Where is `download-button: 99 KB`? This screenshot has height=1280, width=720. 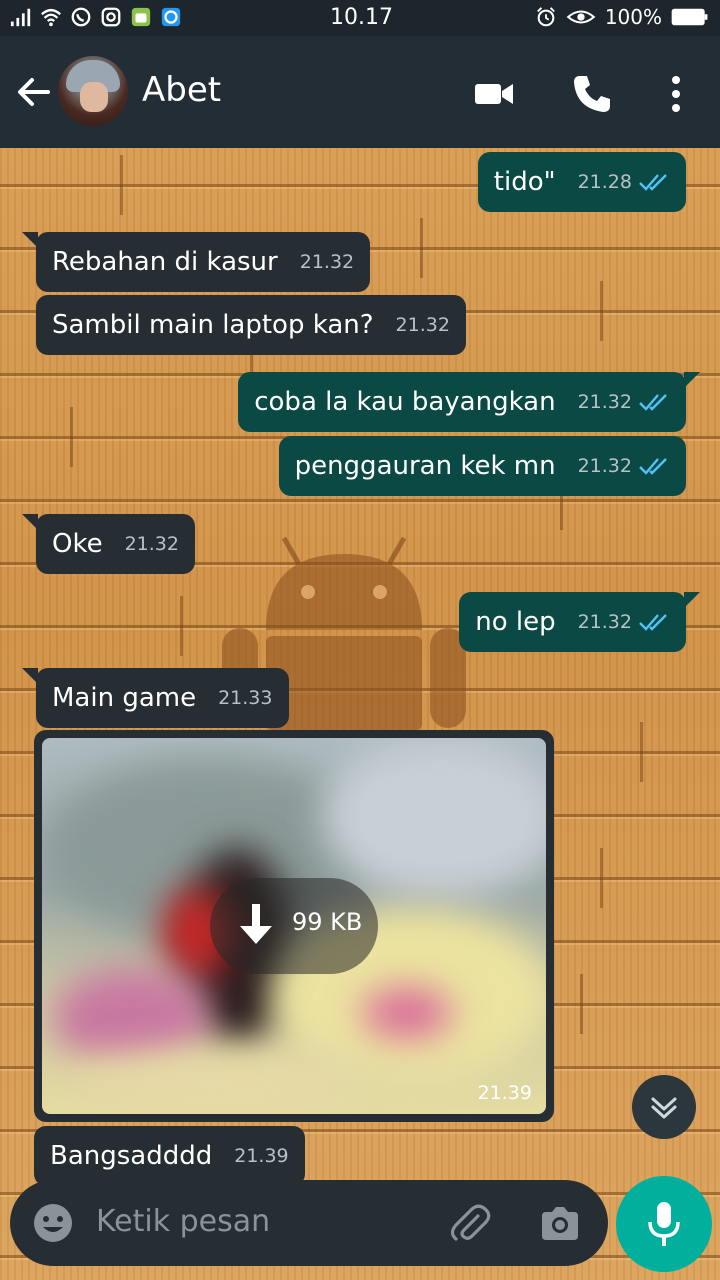 download-button: 99 KB is located at coordinates (294, 926).